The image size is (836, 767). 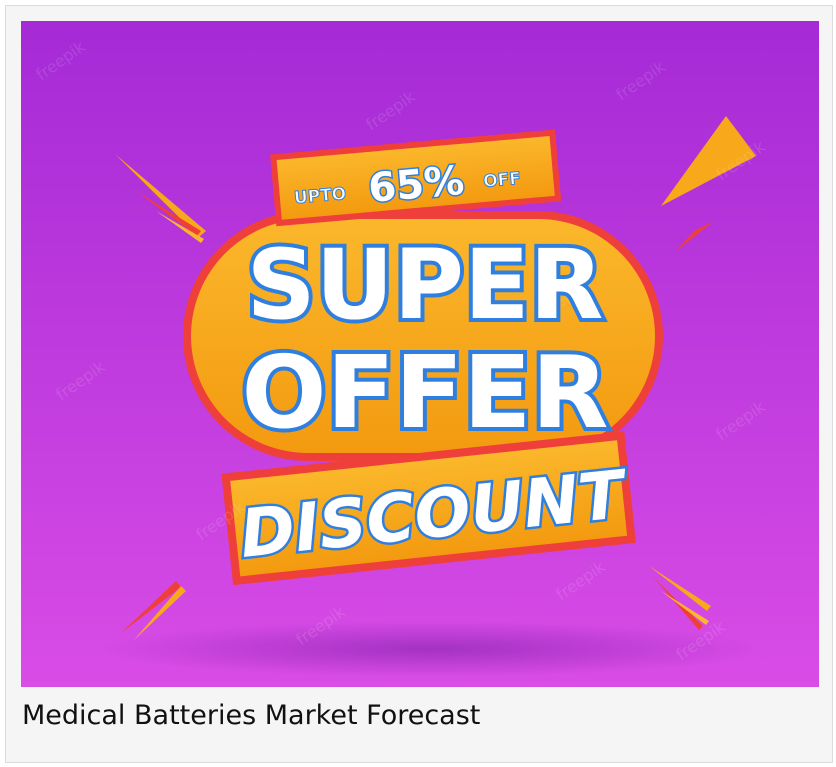 I want to click on floor-shadow, so click(x=431, y=649).